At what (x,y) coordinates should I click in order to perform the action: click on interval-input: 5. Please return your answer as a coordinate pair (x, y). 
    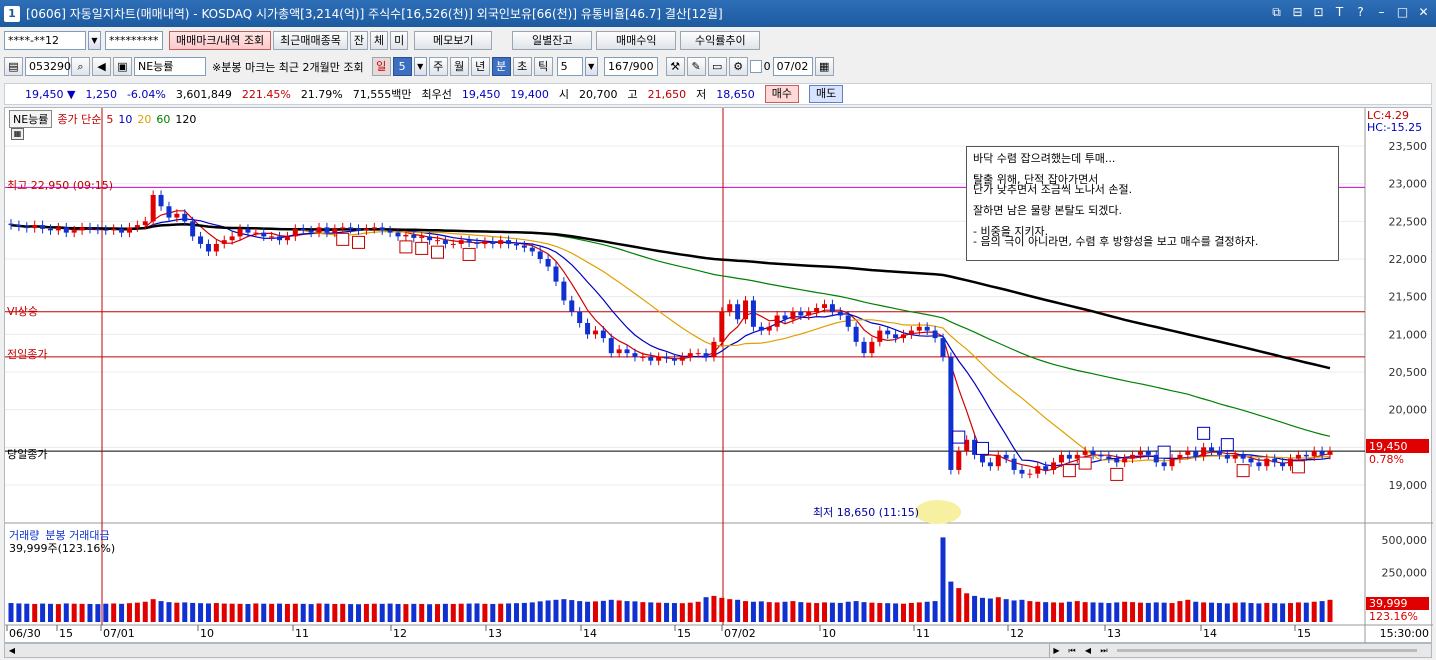
    Looking at the image, I should click on (569, 66).